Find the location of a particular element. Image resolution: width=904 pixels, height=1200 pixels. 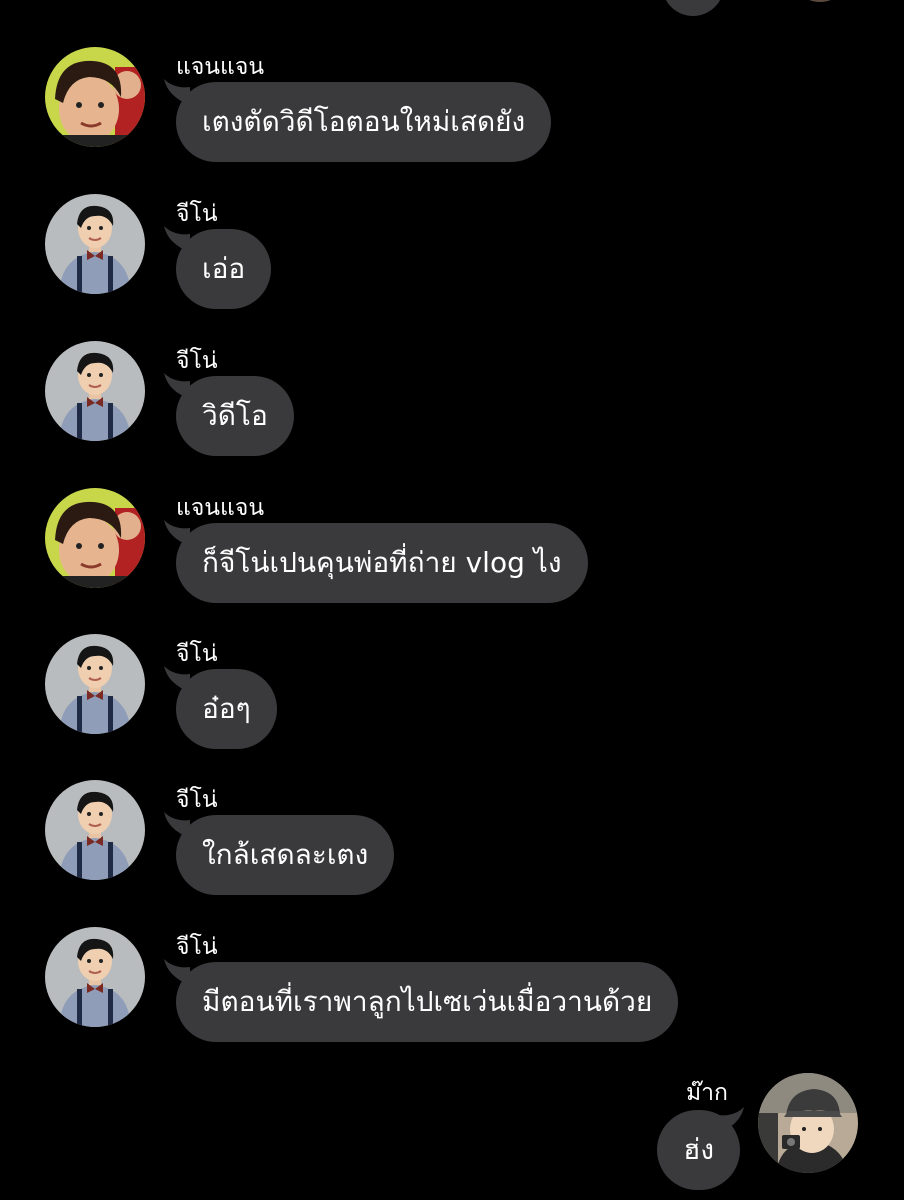

message-bubble: ฮ่ง is located at coordinates (698, 1150).